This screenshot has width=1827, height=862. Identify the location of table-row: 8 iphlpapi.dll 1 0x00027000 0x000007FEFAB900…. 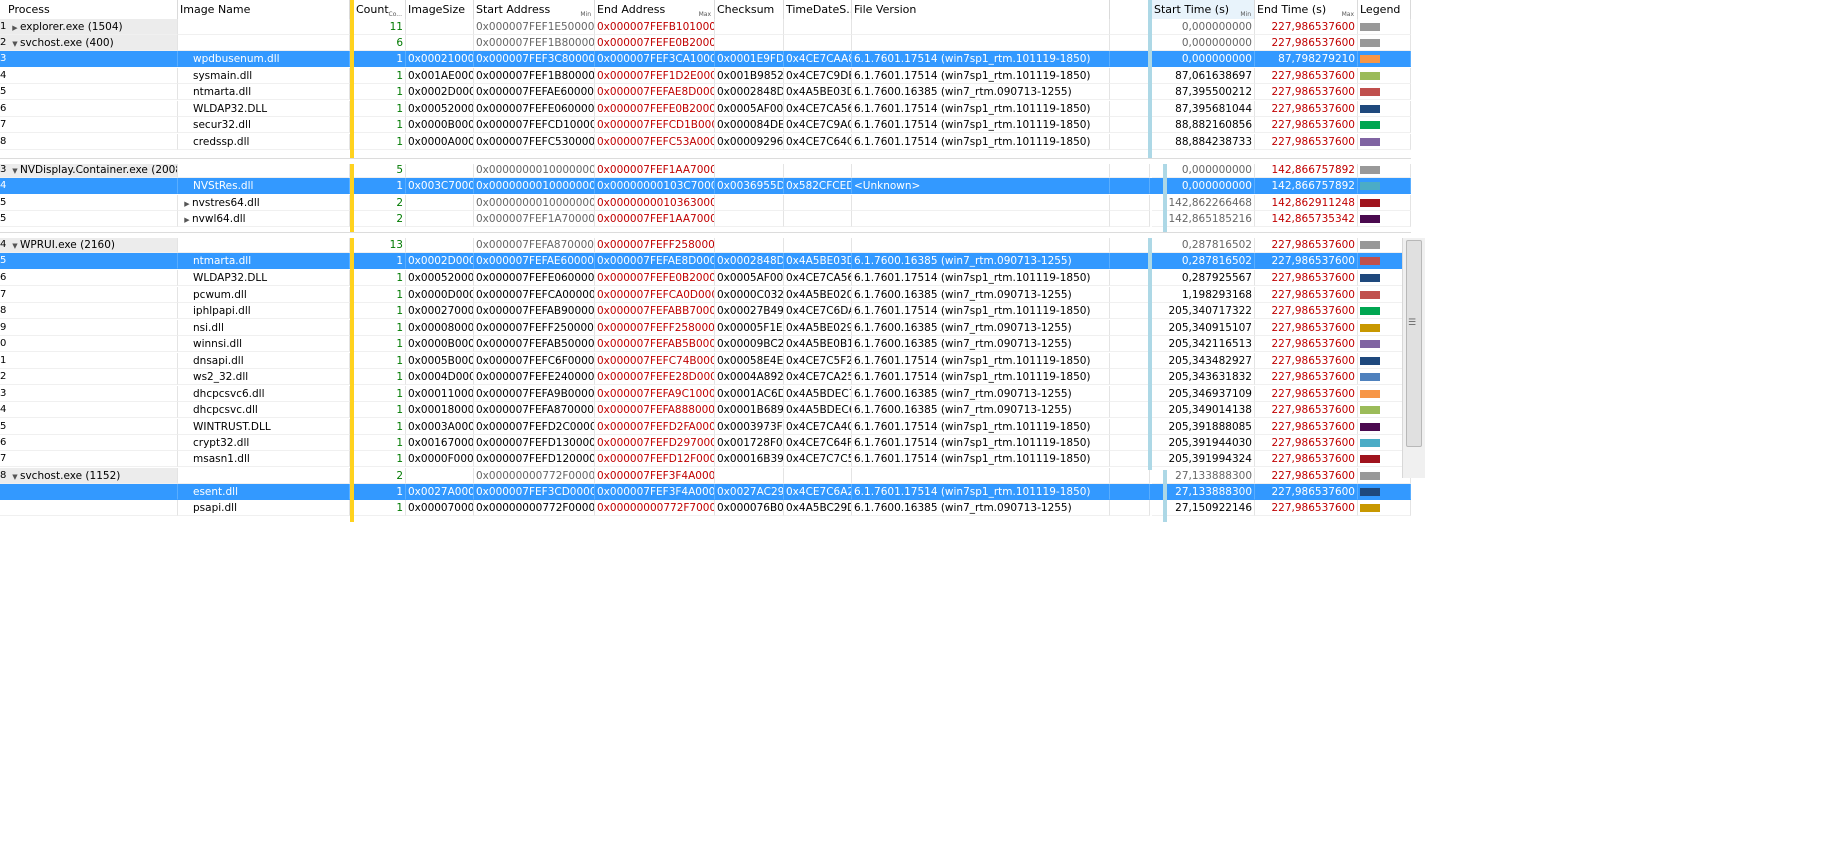
(705, 311).